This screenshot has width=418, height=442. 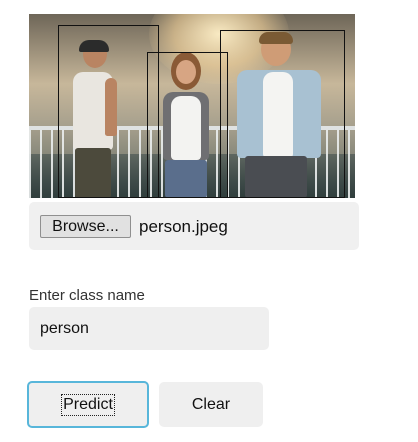 What do you see at coordinates (183, 226) in the screenshot?
I see `selected-file-name: person.jpeg` at bounding box center [183, 226].